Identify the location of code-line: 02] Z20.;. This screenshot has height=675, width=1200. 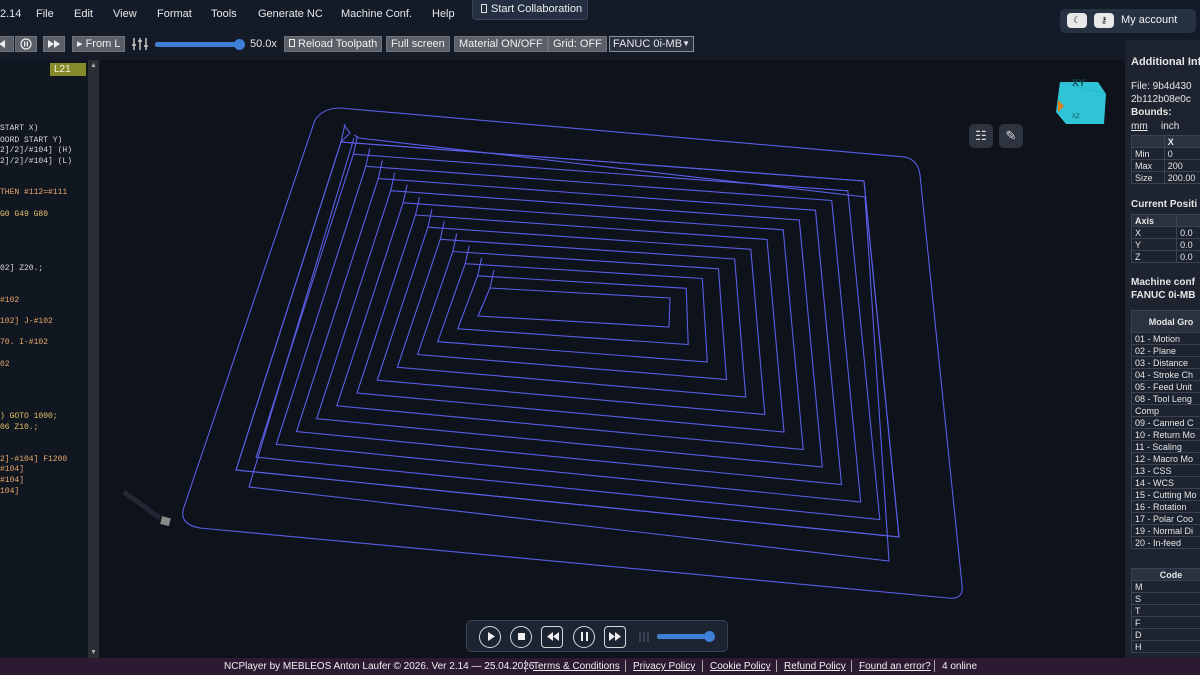
(21, 268).